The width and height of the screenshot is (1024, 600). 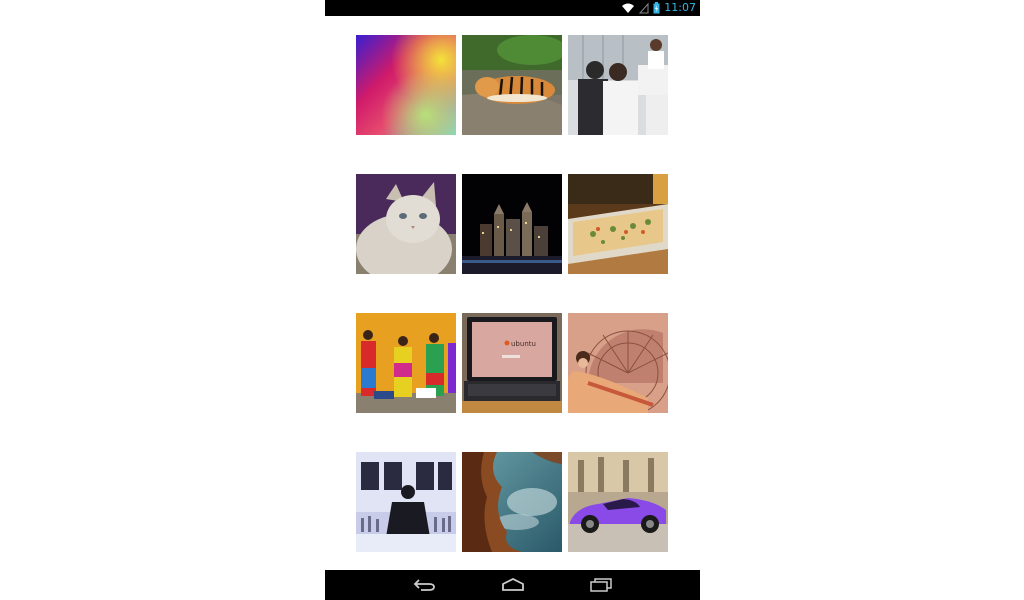 I want to click on status-time: 11:07, so click(x=680, y=7).